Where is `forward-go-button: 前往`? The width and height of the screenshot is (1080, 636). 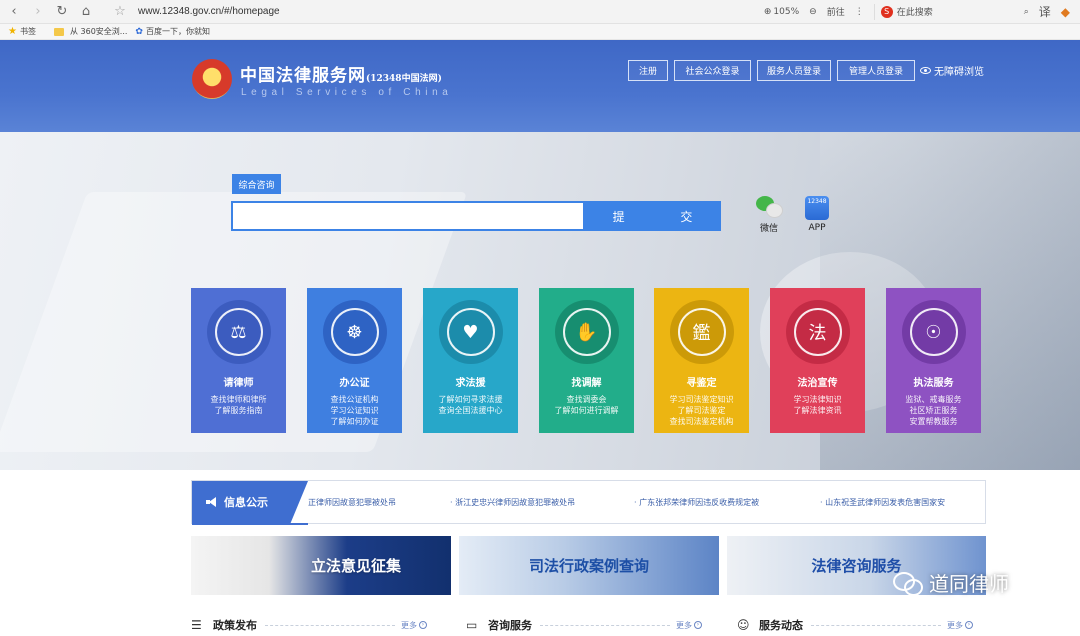
forward-go-button: 前往 is located at coordinates (836, 11).